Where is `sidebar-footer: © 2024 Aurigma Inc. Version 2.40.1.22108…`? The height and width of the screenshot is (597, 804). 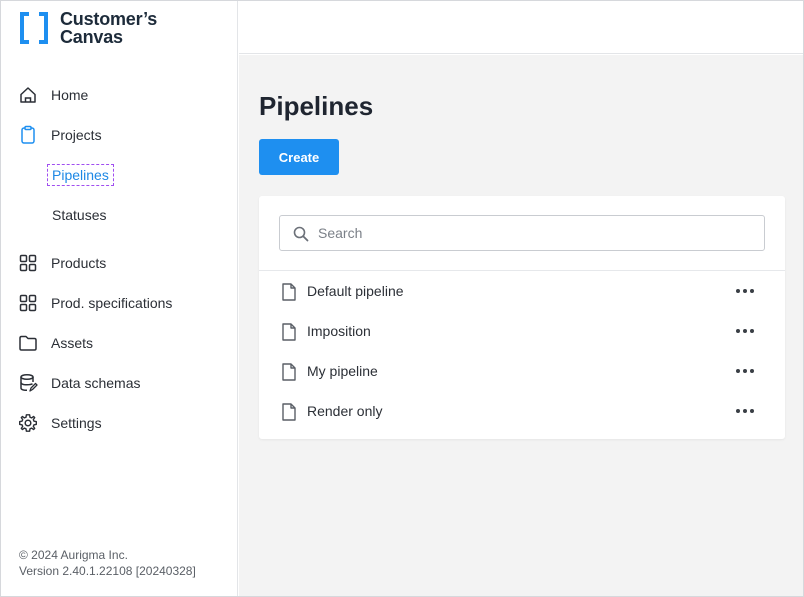 sidebar-footer: © 2024 Aurigma Inc. Version 2.40.1.22108… is located at coordinates (107, 563).